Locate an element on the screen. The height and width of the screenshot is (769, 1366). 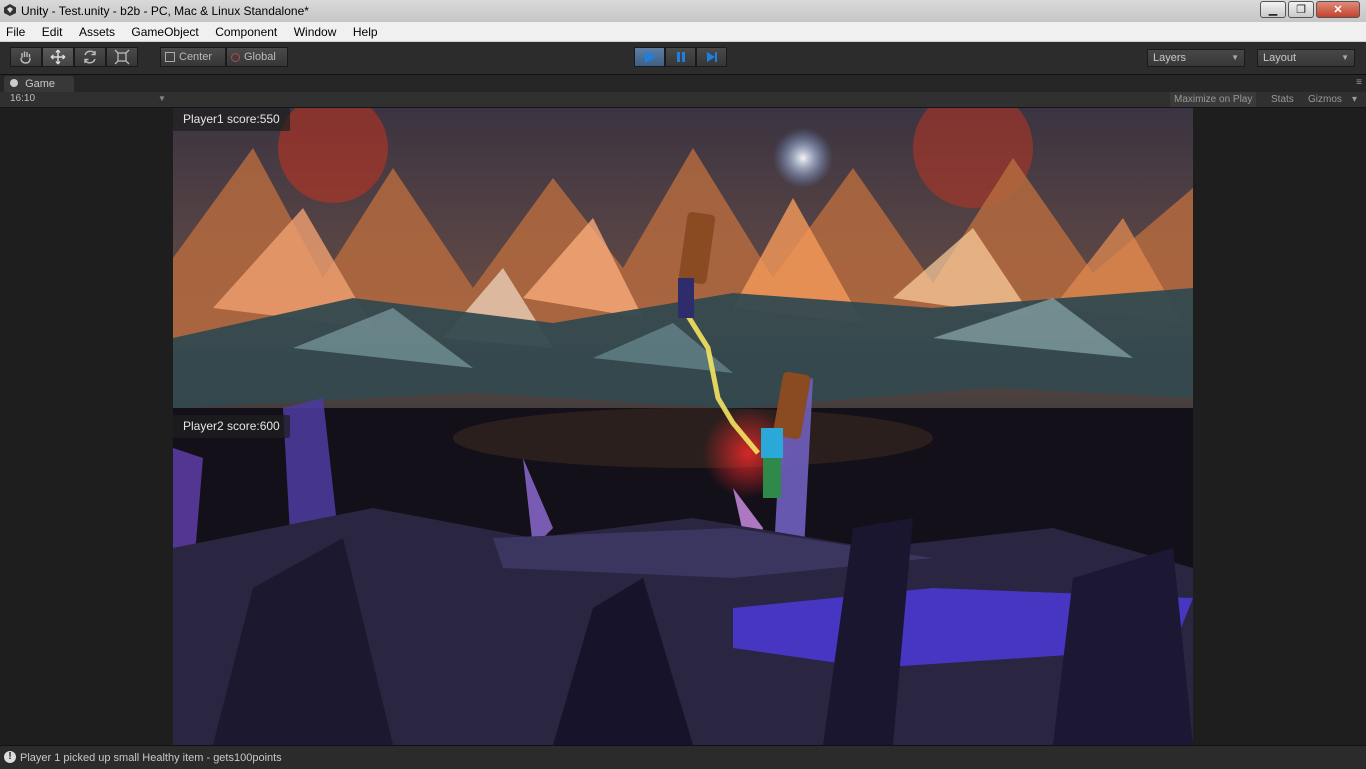
game-options-bar: 16:10 ▼ Maximize on Play Stats Gizmos ▾ is located at coordinates (683, 100).